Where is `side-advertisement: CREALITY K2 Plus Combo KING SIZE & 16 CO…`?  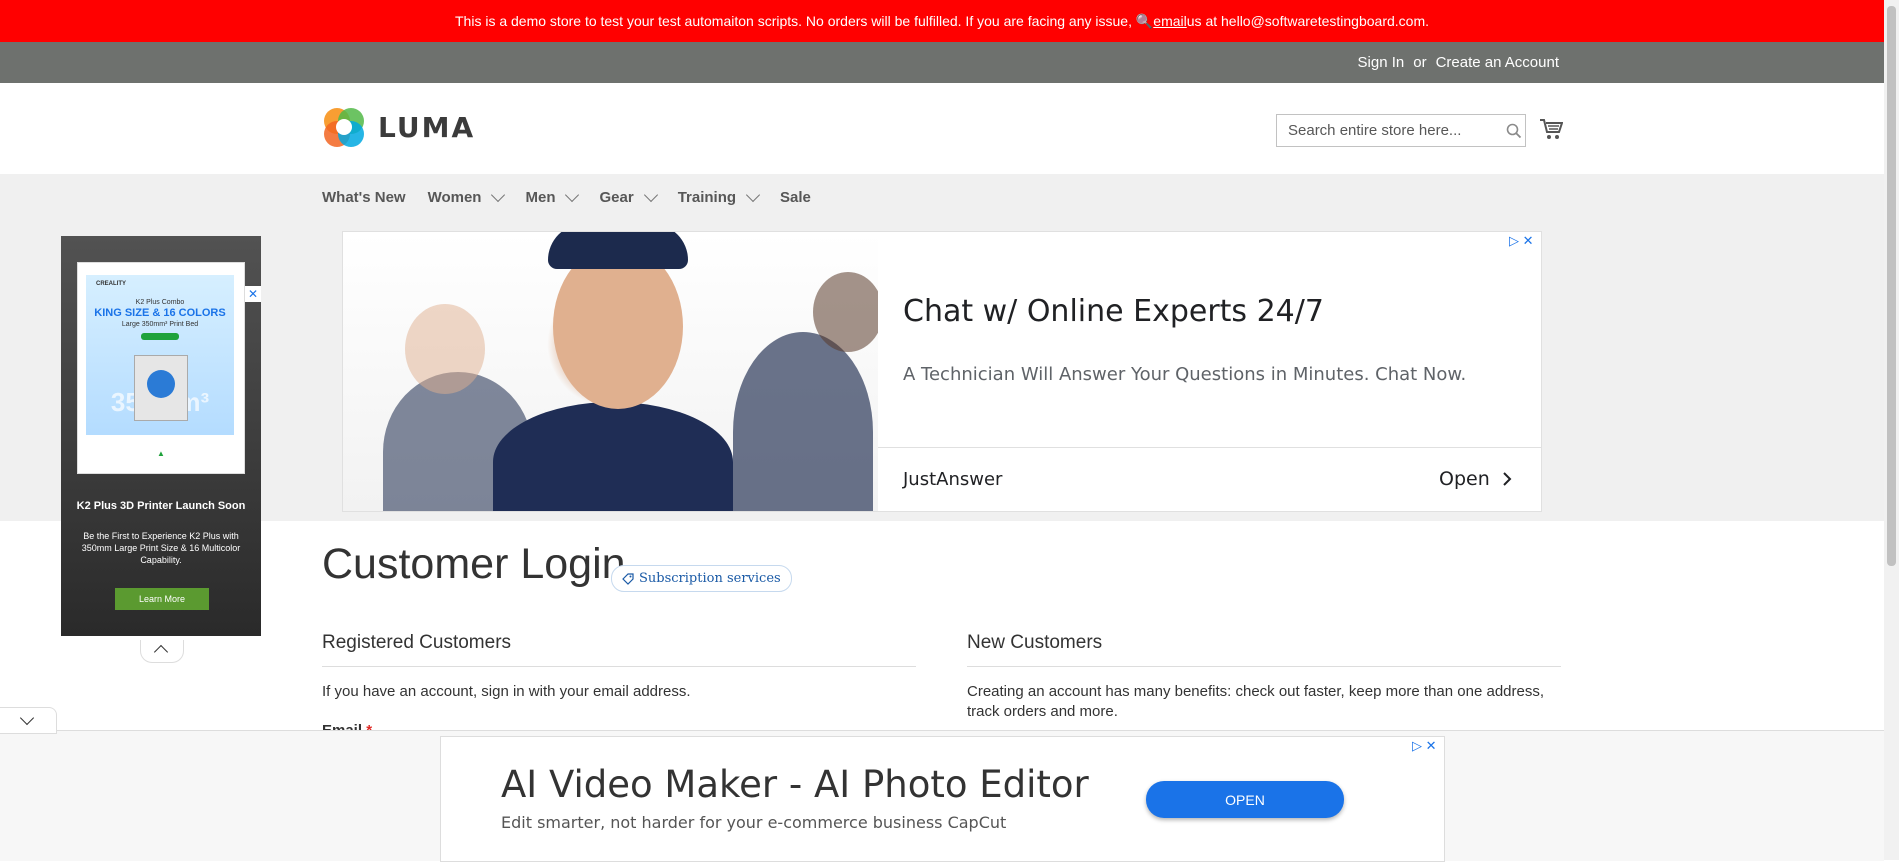
side-advertisement: CREALITY K2 Plus Combo KING SIZE & 16 CO… is located at coordinates (161, 436).